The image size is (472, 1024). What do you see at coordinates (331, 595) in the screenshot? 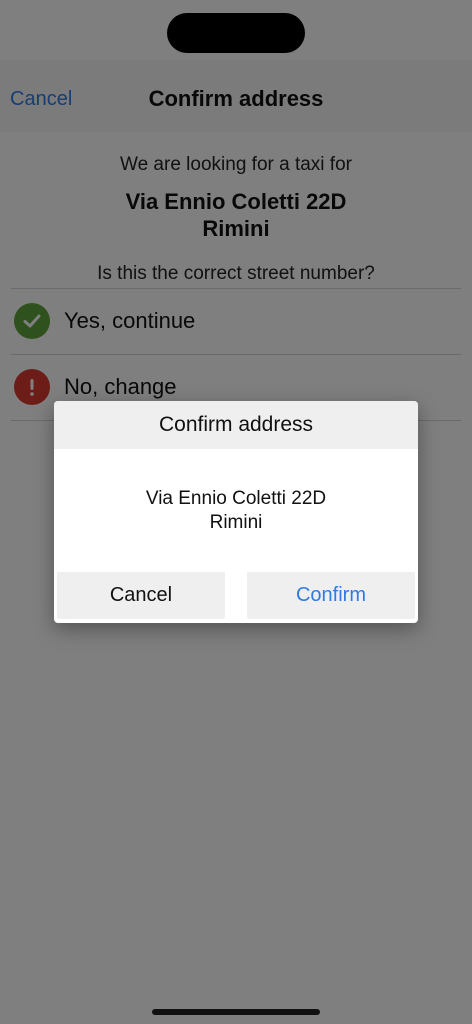
I see `dialog-confirm-button: Confirm` at bounding box center [331, 595].